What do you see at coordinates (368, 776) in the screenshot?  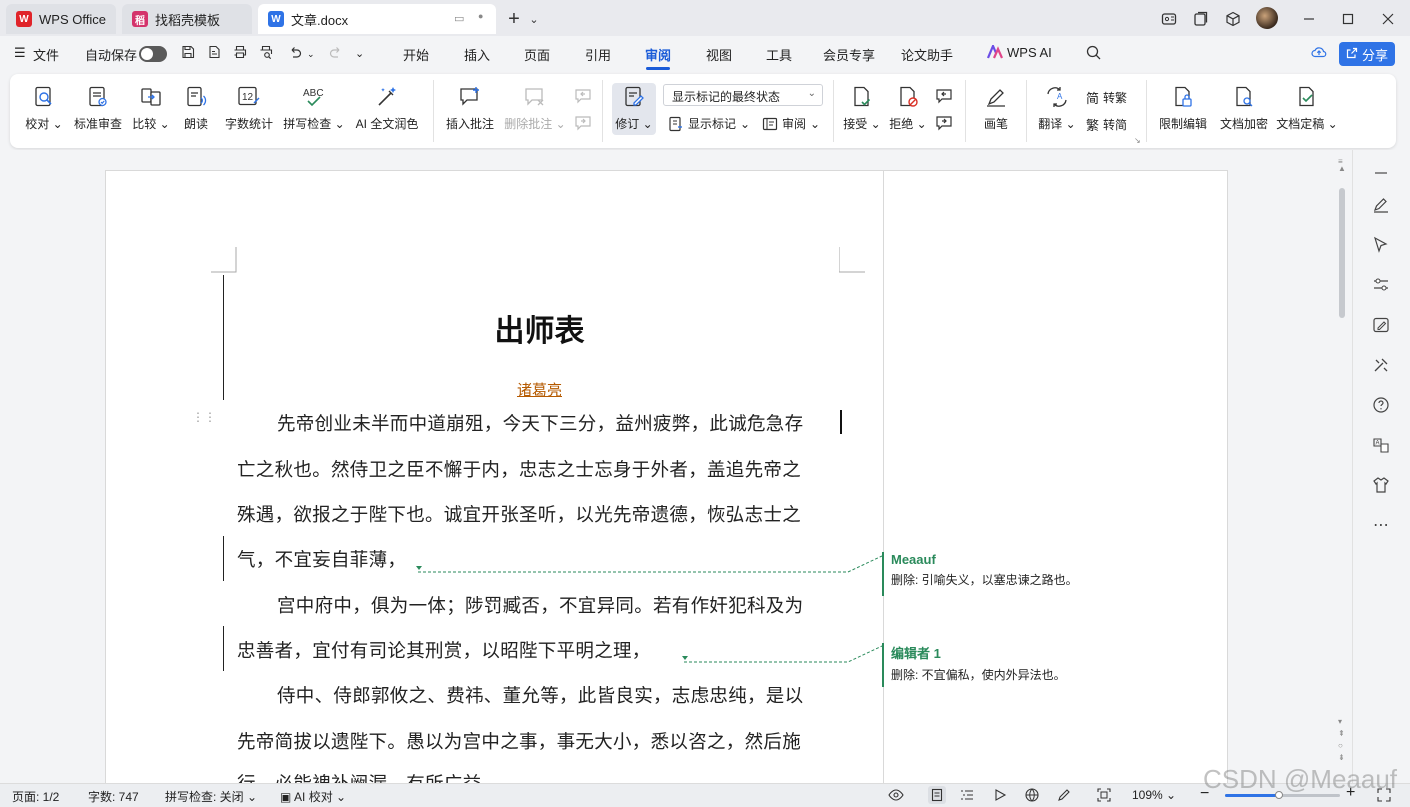 I see `paragraph-line: 行，必能裨补阙漏，有所广益。` at bounding box center [368, 776].